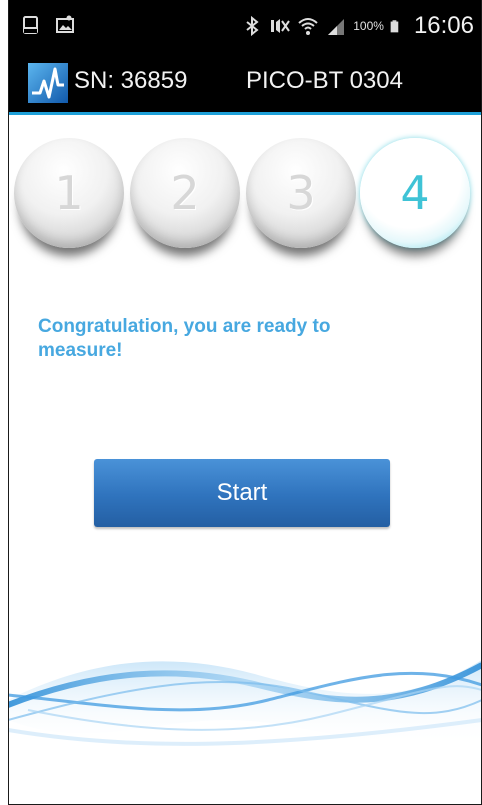 This screenshot has height=805, width=482. Describe the element at coordinates (324, 80) in the screenshot. I see `device-name: PICO-BT 0304` at that location.